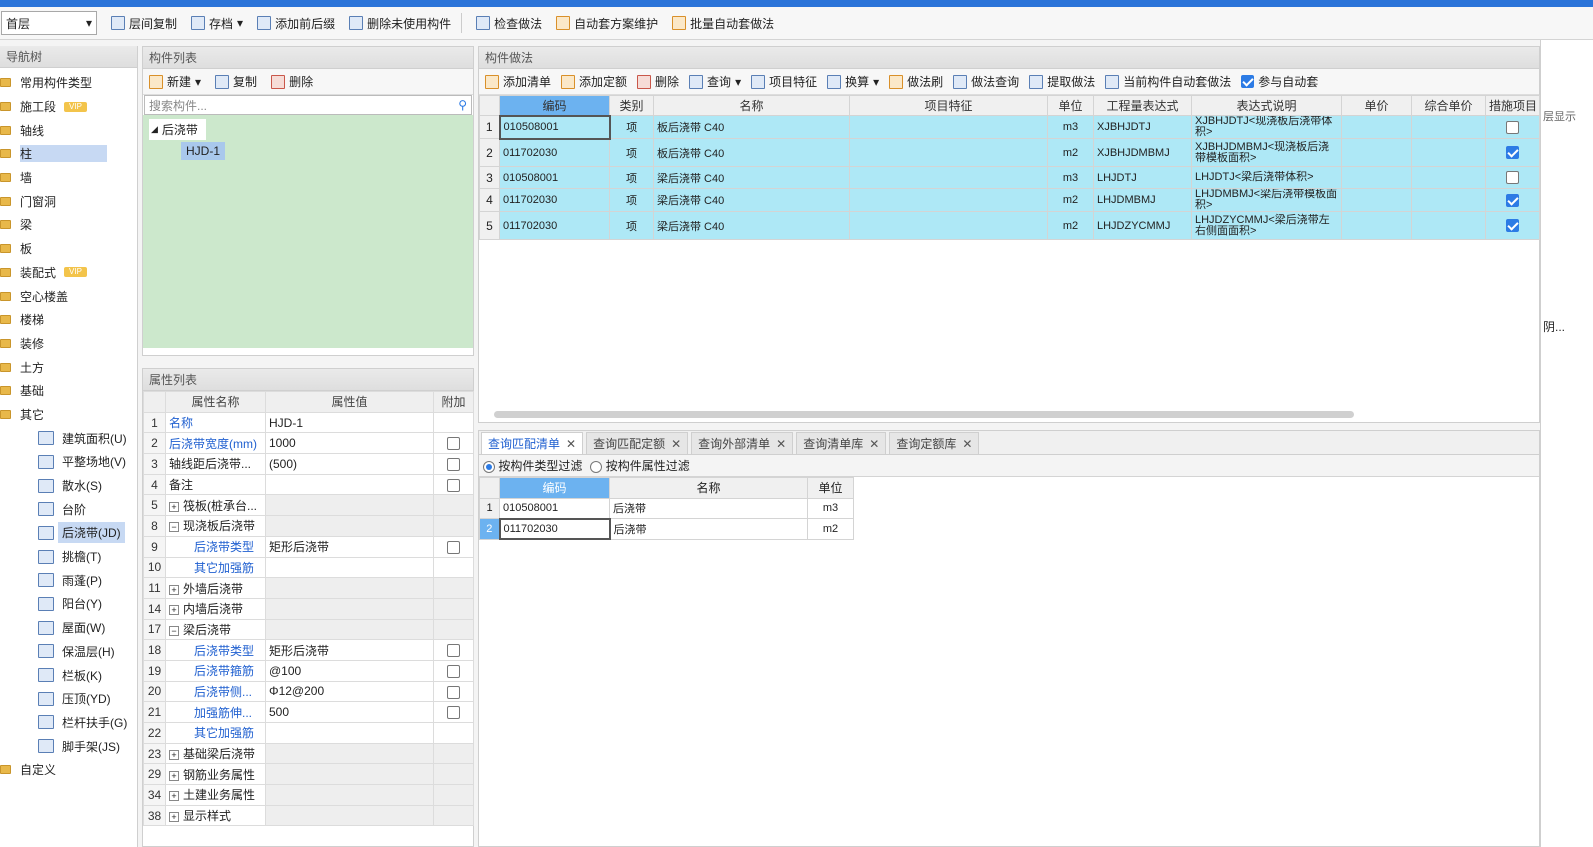  What do you see at coordinates (1266, 177) in the screenshot?
I see `cell-desc: LHJDTJ<梁后浇带体积>` at bounding box center [1266, 177].